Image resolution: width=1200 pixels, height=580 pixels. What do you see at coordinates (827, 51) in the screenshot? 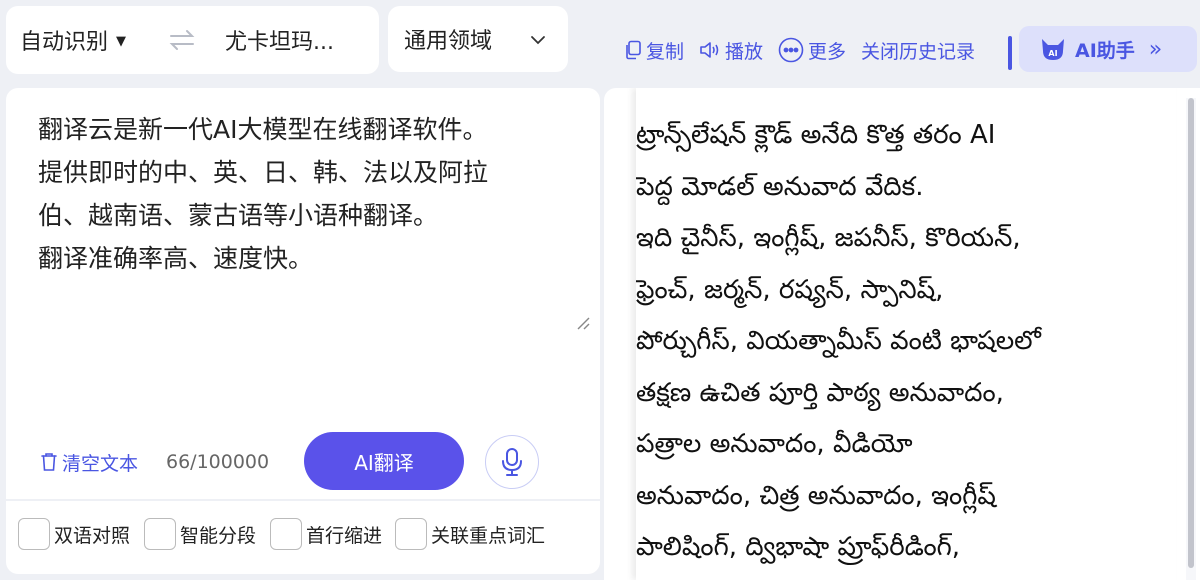
I see `more-label: 更多` at bounding box center [827, 51].